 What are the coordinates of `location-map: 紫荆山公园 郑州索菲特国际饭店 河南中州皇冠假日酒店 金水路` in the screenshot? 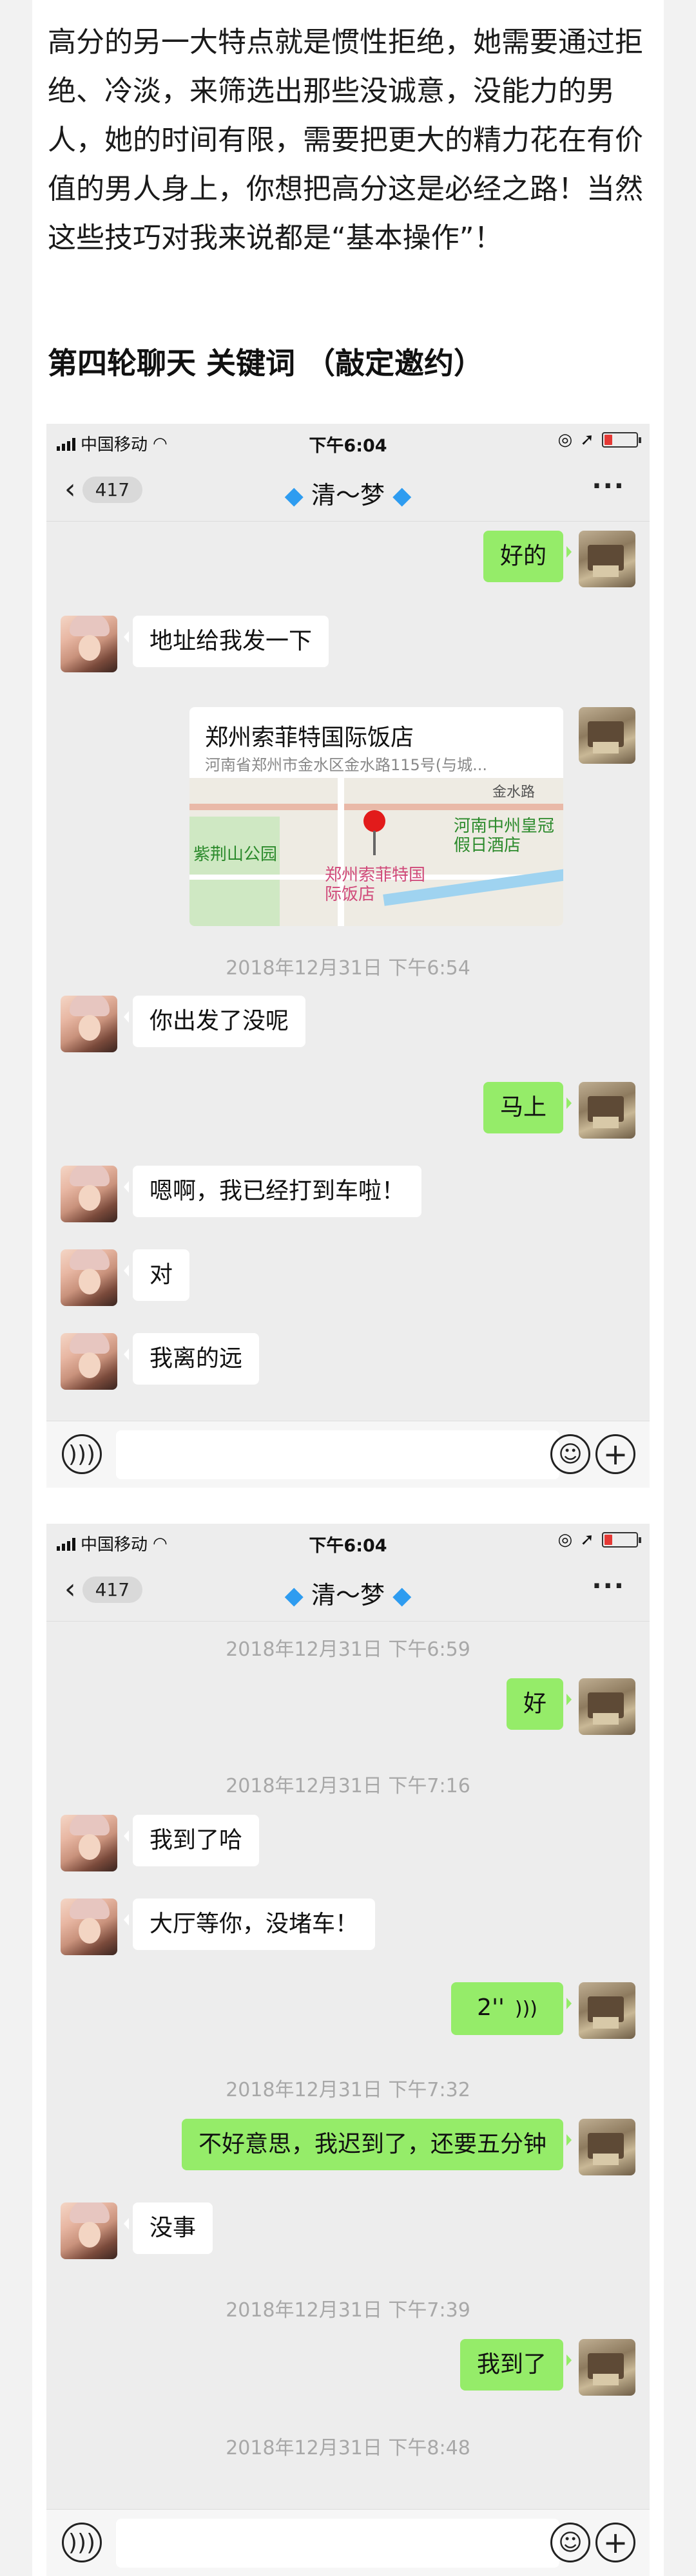 It's located at (376, 852).